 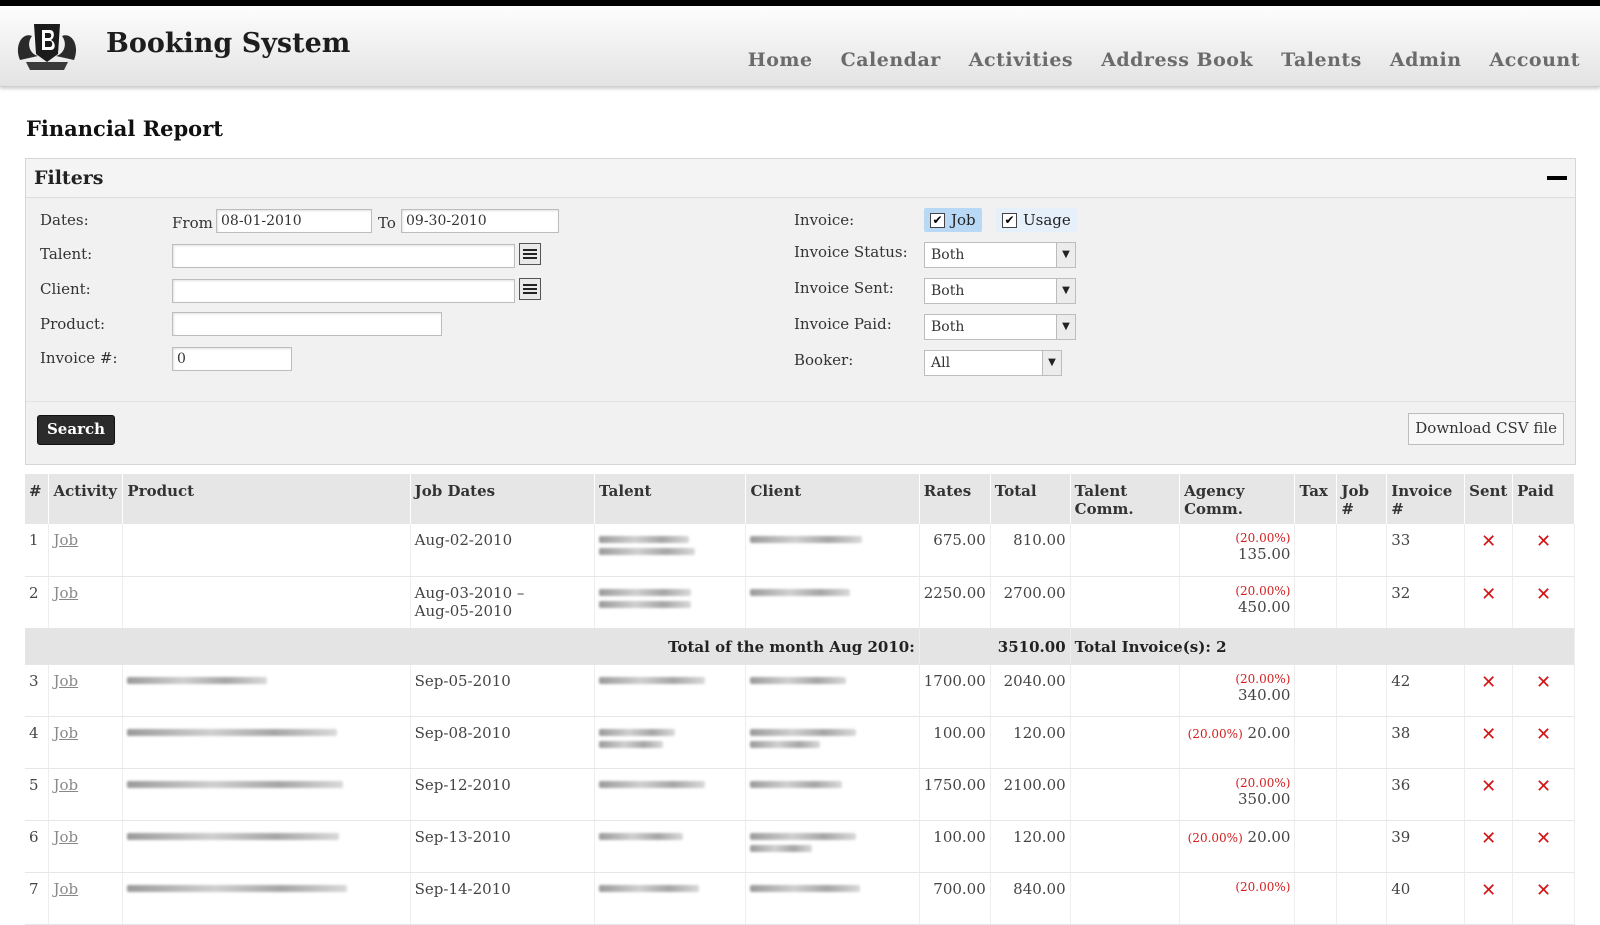 I want to click on total-cell: 2100.00, so click(x=1030, y=794).